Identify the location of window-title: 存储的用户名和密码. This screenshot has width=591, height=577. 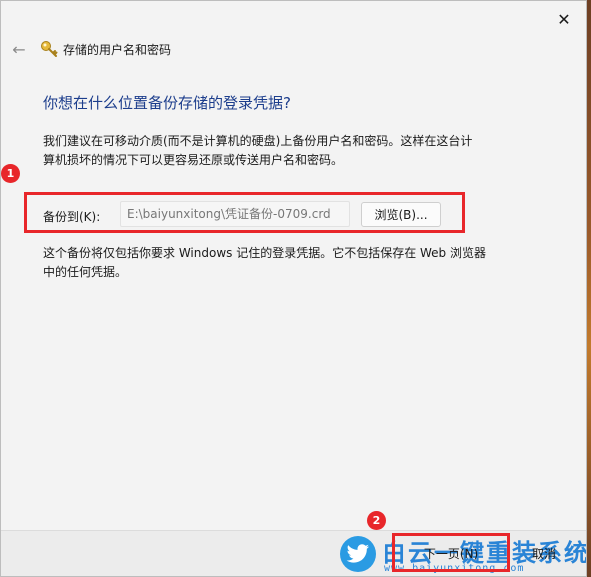
(117, 50).